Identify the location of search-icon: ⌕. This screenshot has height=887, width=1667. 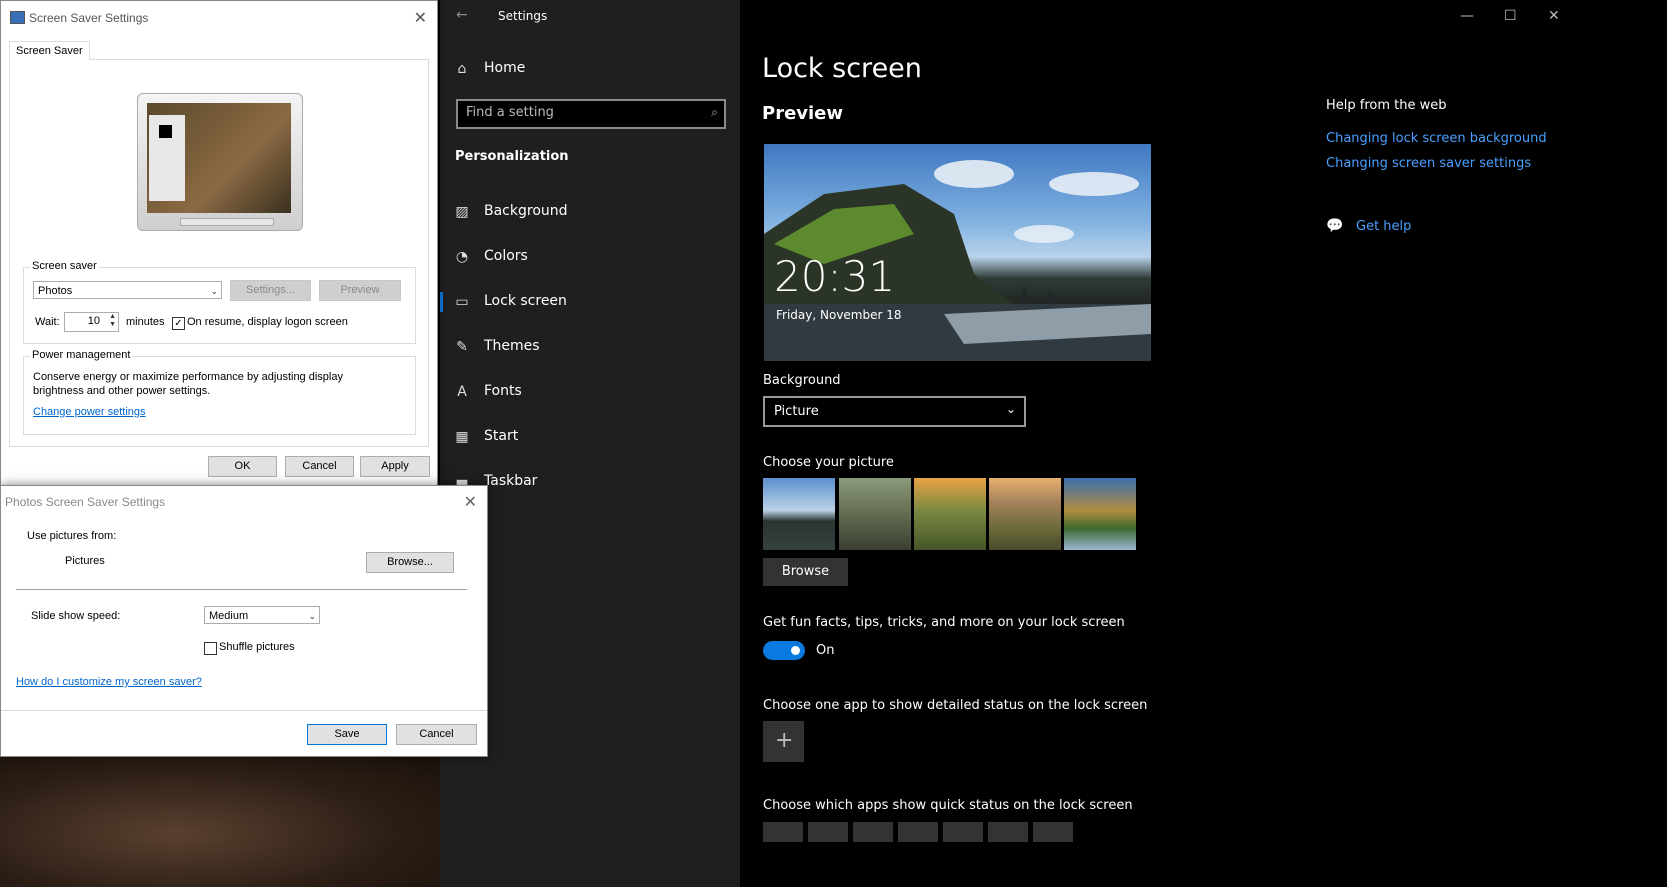
(714, 112).